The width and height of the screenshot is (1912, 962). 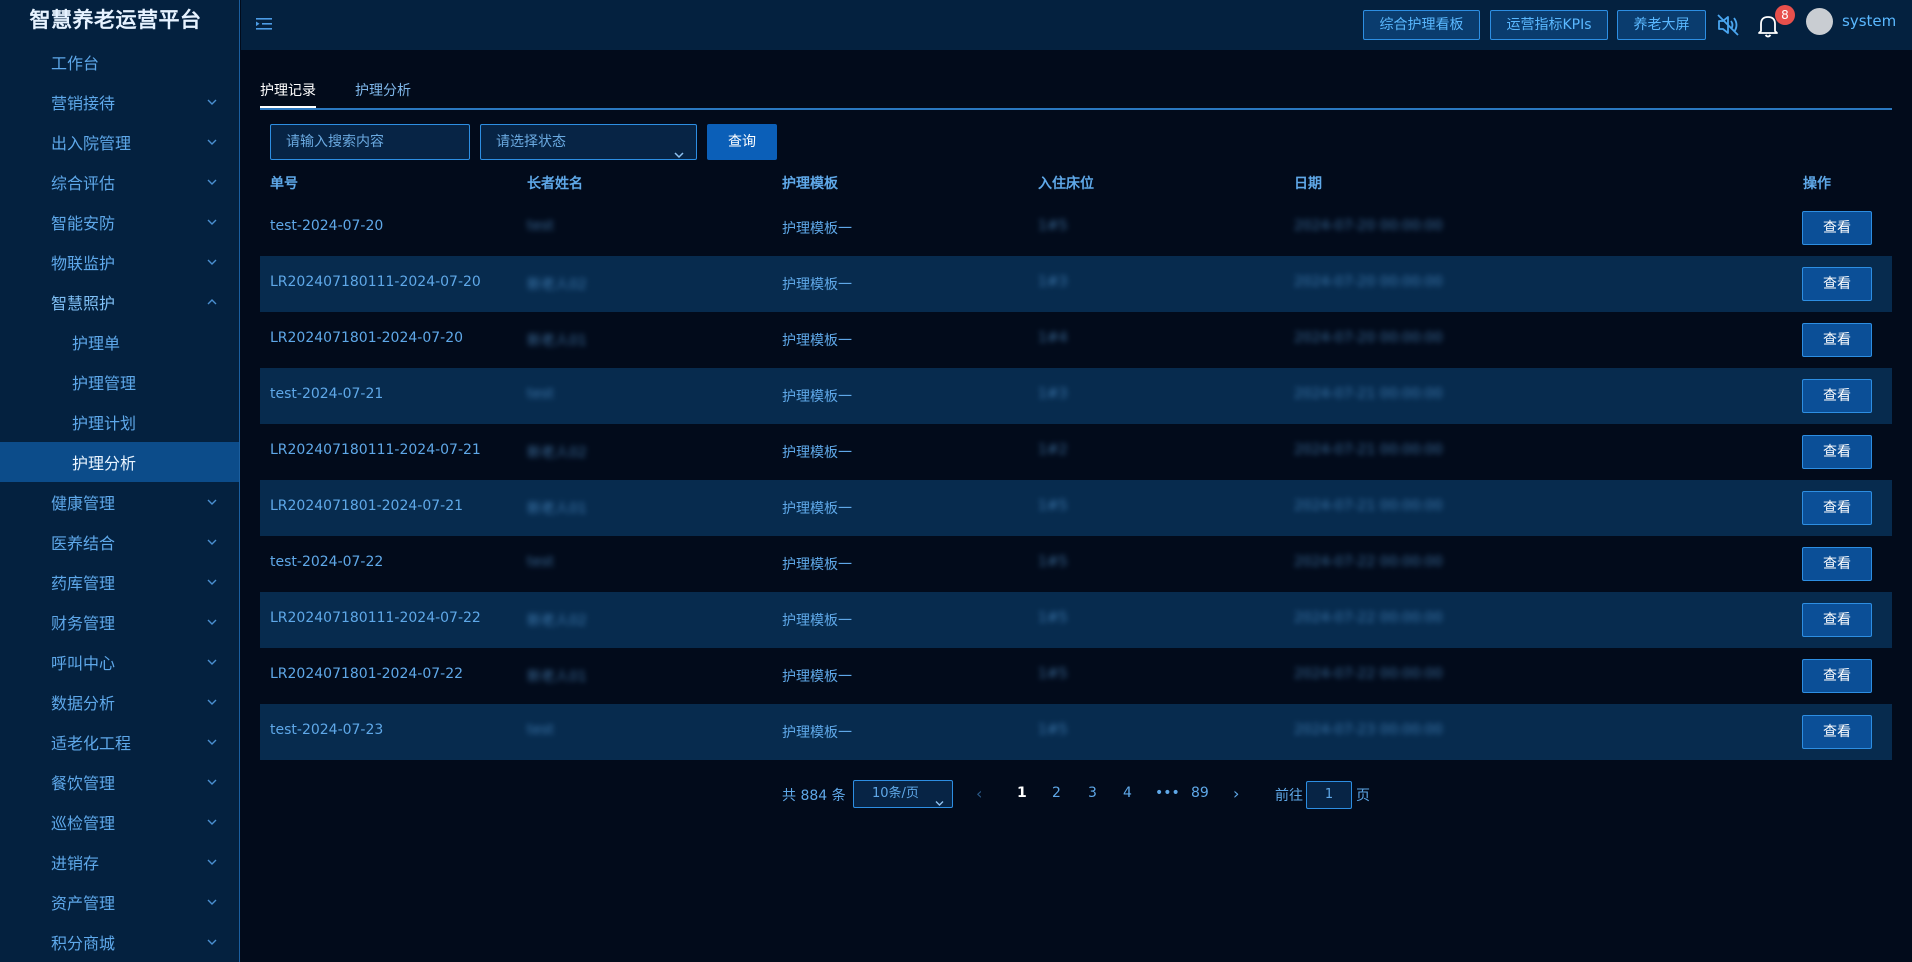 I want to click on sidebar-item: 进销存, so click(x=119, y=862).